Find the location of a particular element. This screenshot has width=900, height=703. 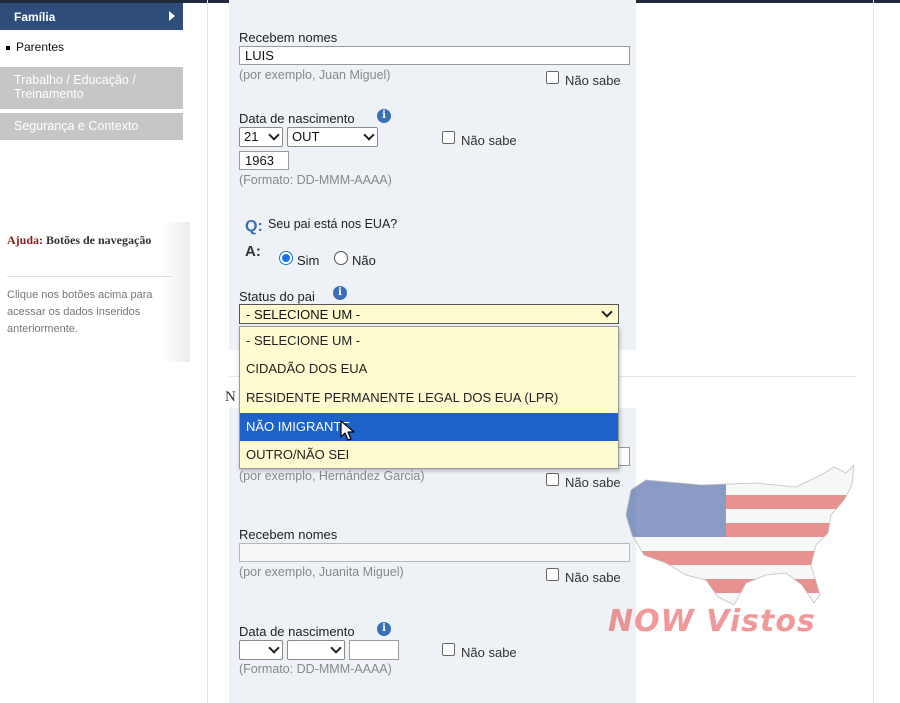

sidebar-item-label: Trabalho / Educação / Treinamento is located at coordinates (75, 87).